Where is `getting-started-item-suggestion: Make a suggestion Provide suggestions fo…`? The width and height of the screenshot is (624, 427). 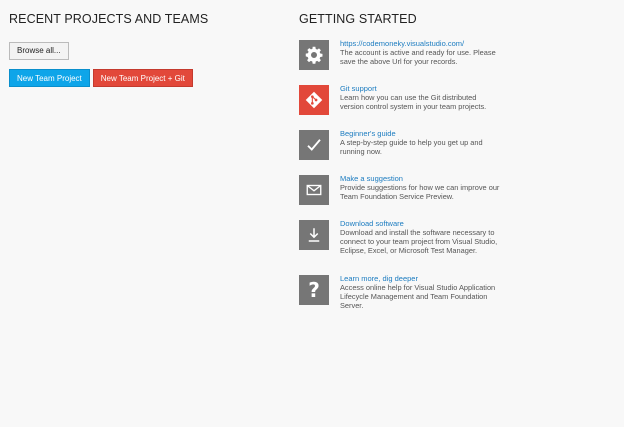
getting-started-item-suggestion: Make a suggestion Provide suggestions fo… is located at coordinates (454, 197).